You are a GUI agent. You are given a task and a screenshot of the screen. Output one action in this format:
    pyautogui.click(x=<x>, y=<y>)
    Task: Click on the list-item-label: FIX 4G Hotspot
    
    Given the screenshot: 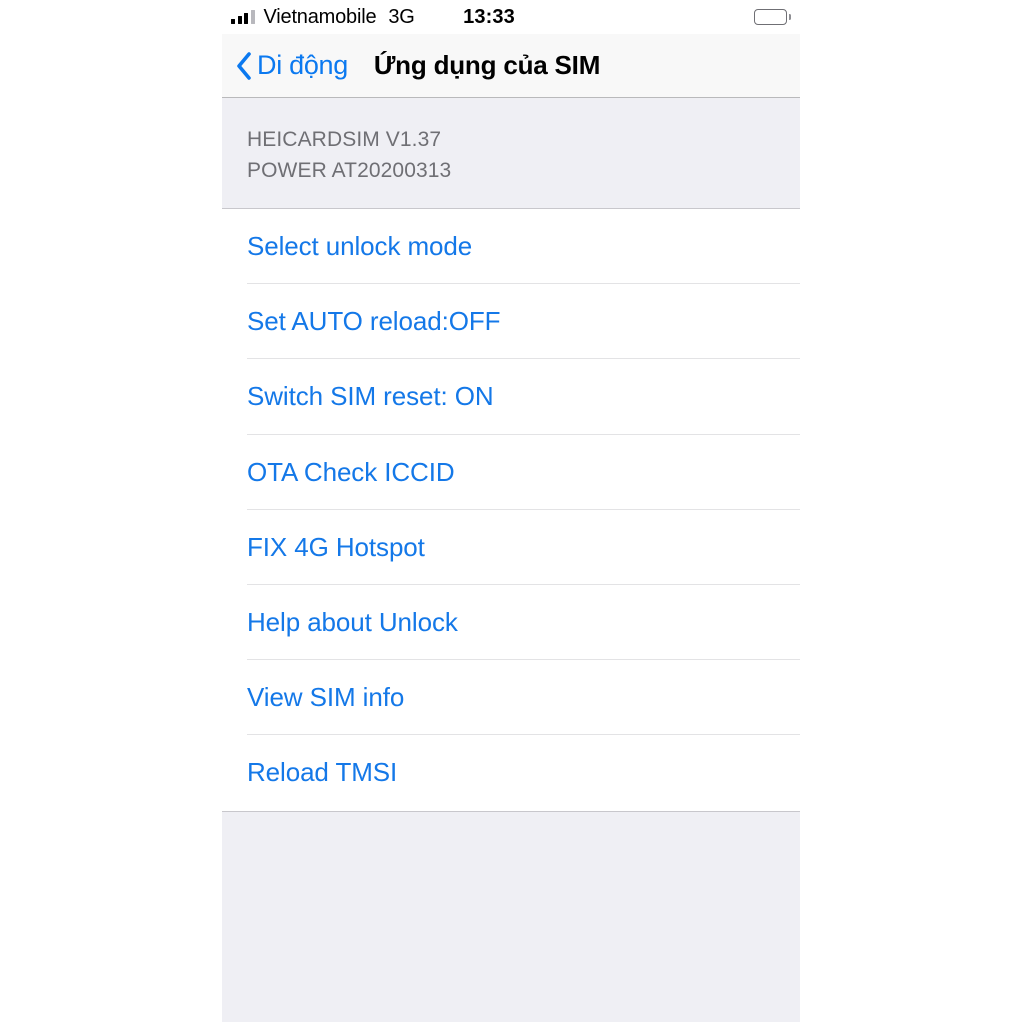 What is the action you would take?
    pyautogui.click(x=336, y=546)
    